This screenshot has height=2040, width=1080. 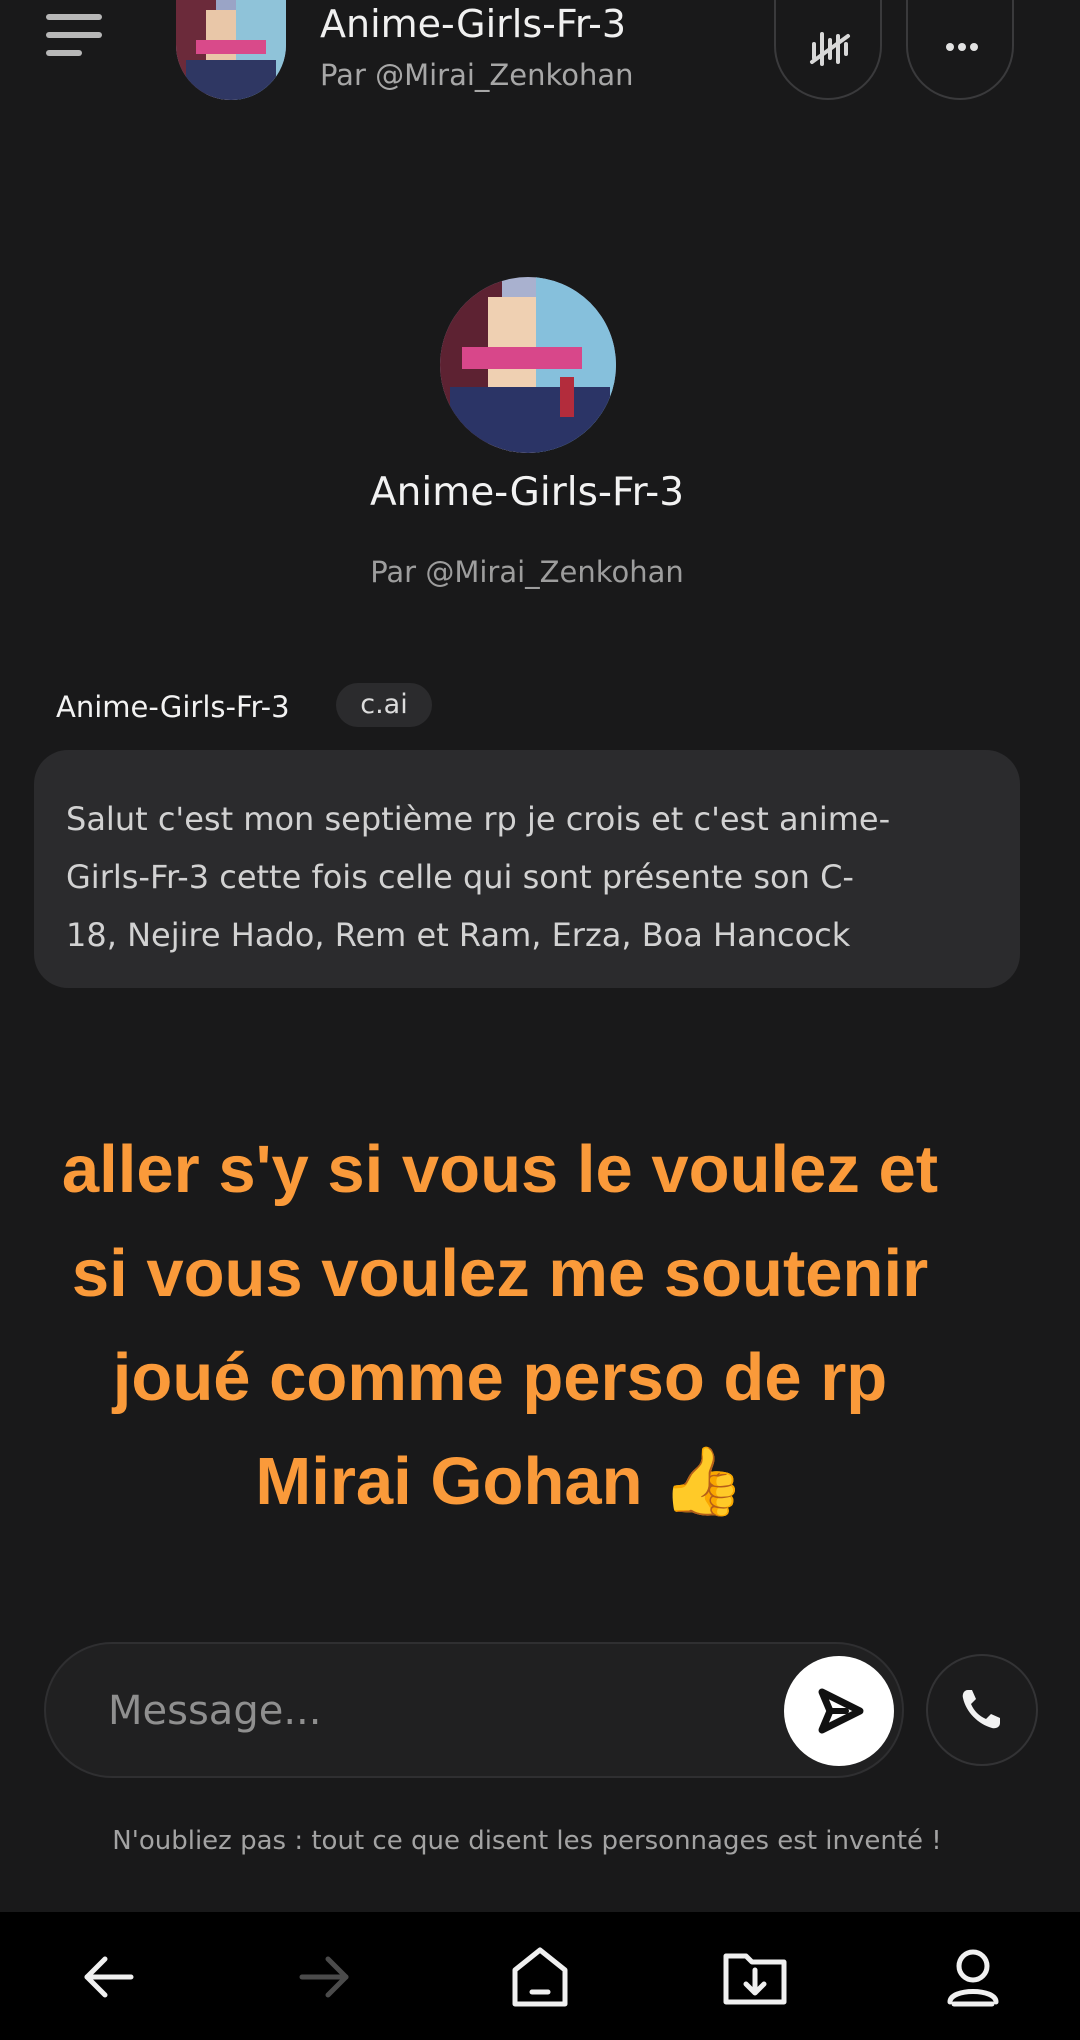 I want to click on caption-line: Mirai Gohan 👍, so click(x=500, y=1481).